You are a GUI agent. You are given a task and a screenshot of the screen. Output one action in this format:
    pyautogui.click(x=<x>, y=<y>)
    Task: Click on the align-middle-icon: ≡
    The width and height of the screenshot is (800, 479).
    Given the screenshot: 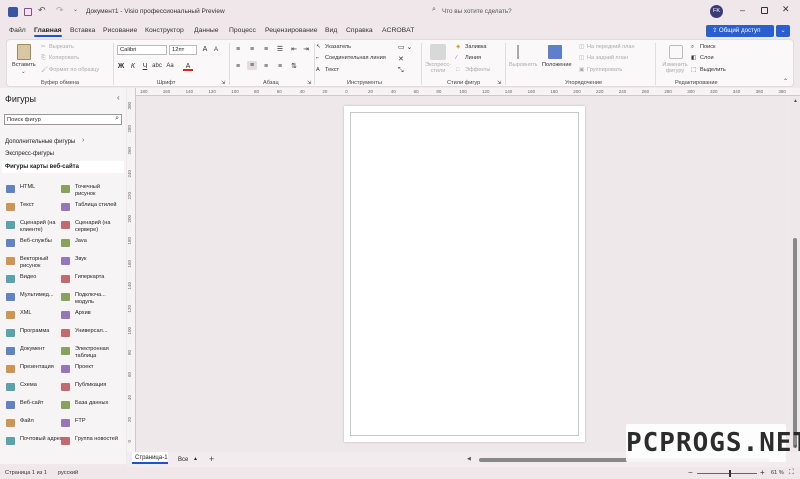 What is the action you would take?
    pyautogui.click(x=252, y=49)
    